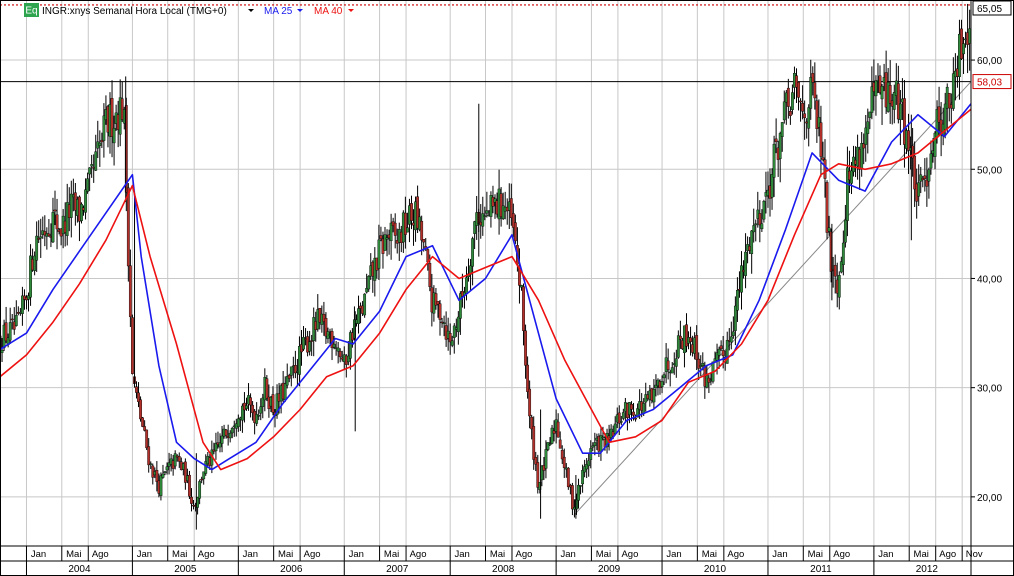 This screenshot has width=1014, height=576. I want to click on x-year-label: 2012, so click(927, 569).